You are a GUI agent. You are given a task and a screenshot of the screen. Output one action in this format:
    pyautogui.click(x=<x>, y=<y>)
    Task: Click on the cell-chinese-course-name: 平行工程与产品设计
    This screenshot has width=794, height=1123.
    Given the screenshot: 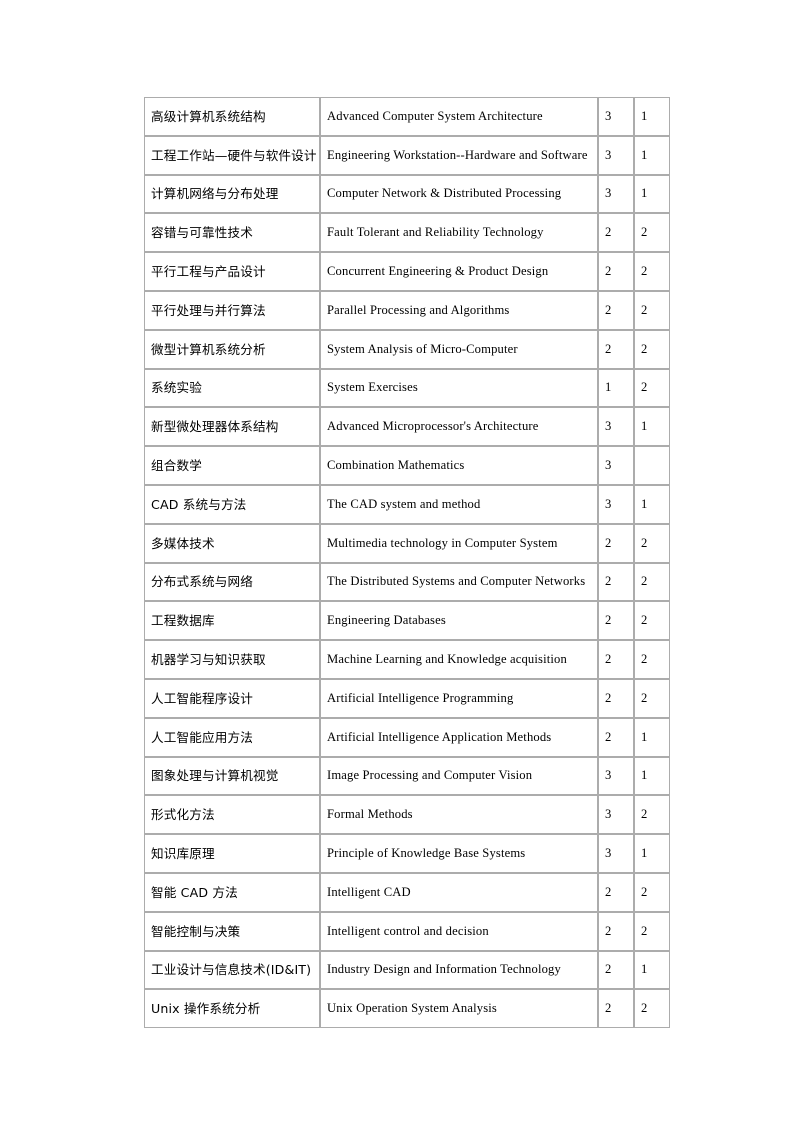 What is the action you would take?
    pyautogui.click(x=232, y=271)
    